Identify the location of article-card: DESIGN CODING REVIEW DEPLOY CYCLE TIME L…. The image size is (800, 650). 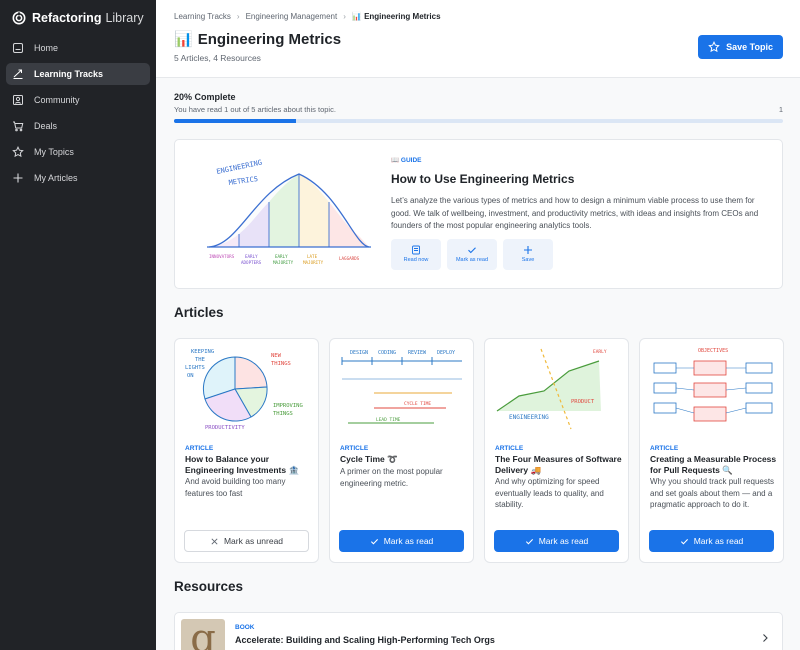
(401, 450).